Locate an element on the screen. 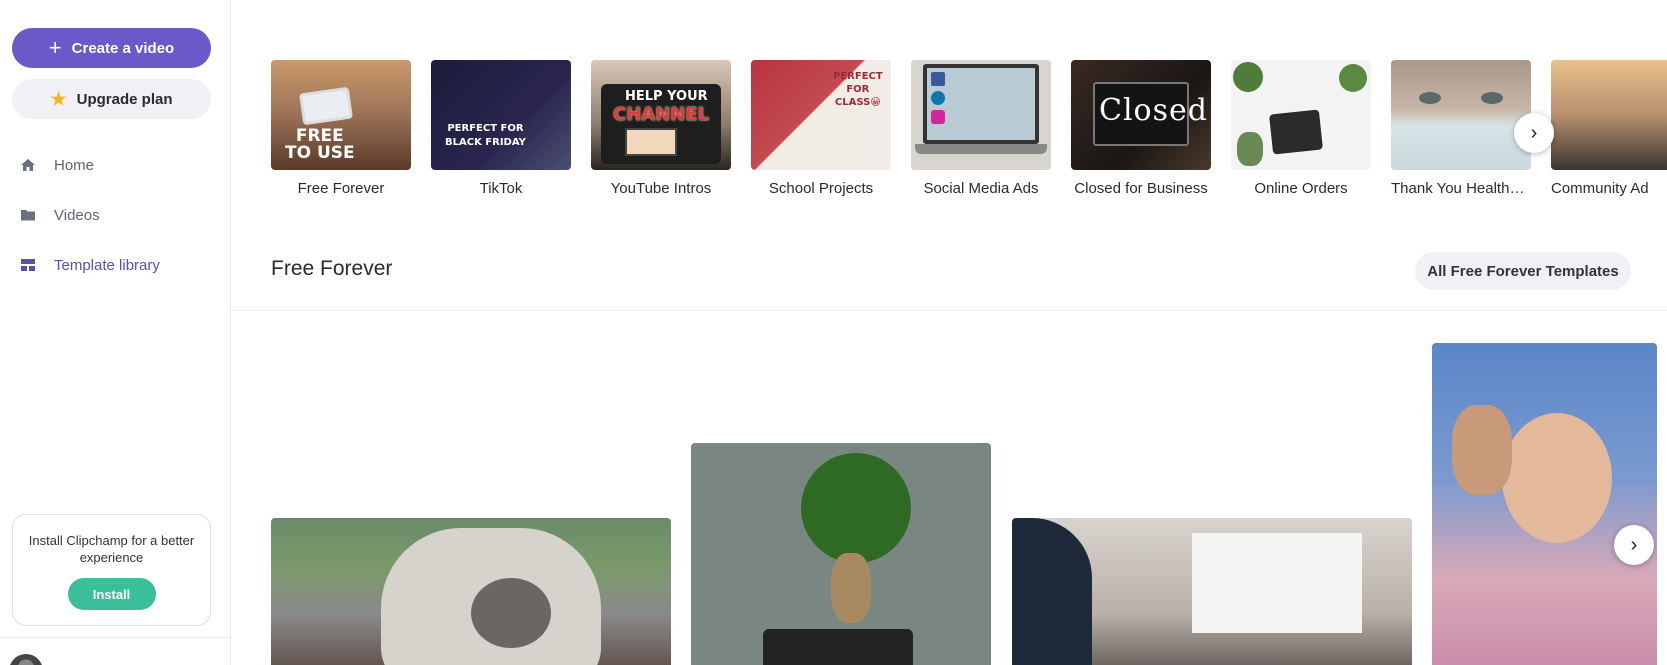 The height and width of the screenshot is (665, 1667). category-thumbnail: HELP YOUR CHANNEL is located at coordinates (661, 115).